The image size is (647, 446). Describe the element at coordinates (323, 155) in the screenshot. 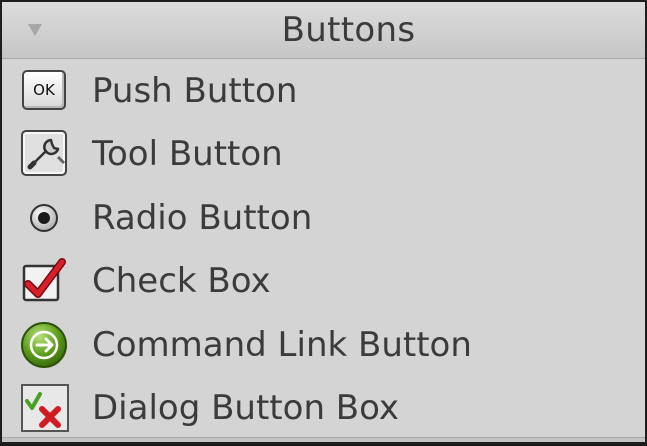

I see `list-item-tool-button: Tool Button` at that location.